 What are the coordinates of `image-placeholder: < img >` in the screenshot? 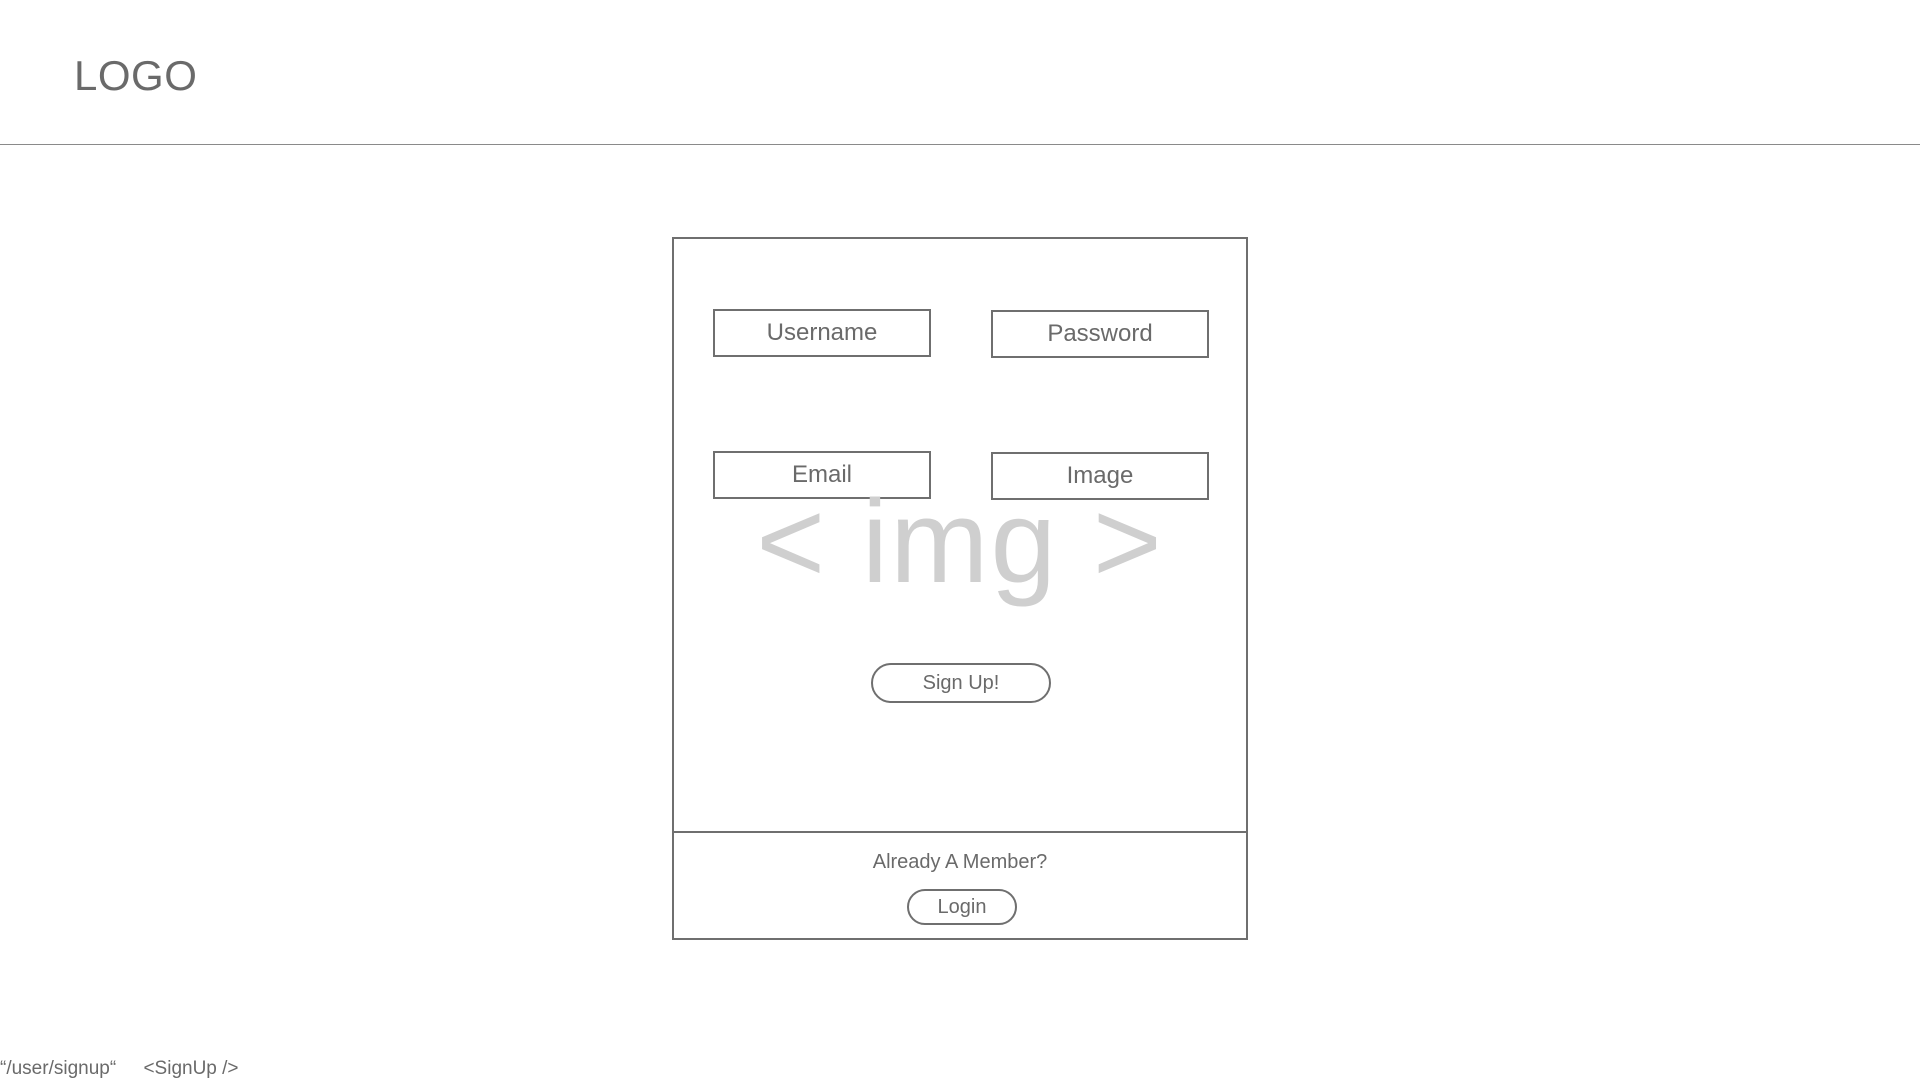 It's located at (960, 542).